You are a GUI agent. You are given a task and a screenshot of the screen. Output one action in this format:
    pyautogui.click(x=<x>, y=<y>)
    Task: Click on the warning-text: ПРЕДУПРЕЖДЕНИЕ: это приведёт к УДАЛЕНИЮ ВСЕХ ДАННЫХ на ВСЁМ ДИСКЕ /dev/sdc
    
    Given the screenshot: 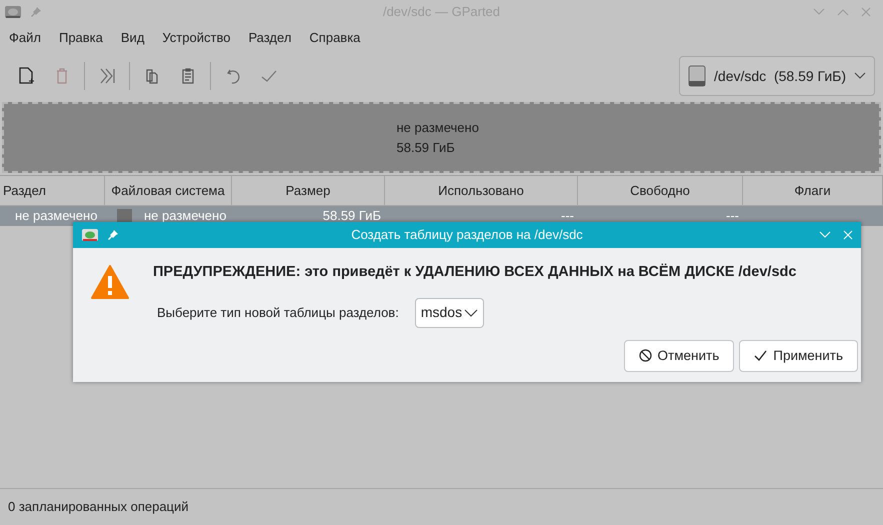 What is the action you would take?
    pyautogui.click(x=474, y=272)
    